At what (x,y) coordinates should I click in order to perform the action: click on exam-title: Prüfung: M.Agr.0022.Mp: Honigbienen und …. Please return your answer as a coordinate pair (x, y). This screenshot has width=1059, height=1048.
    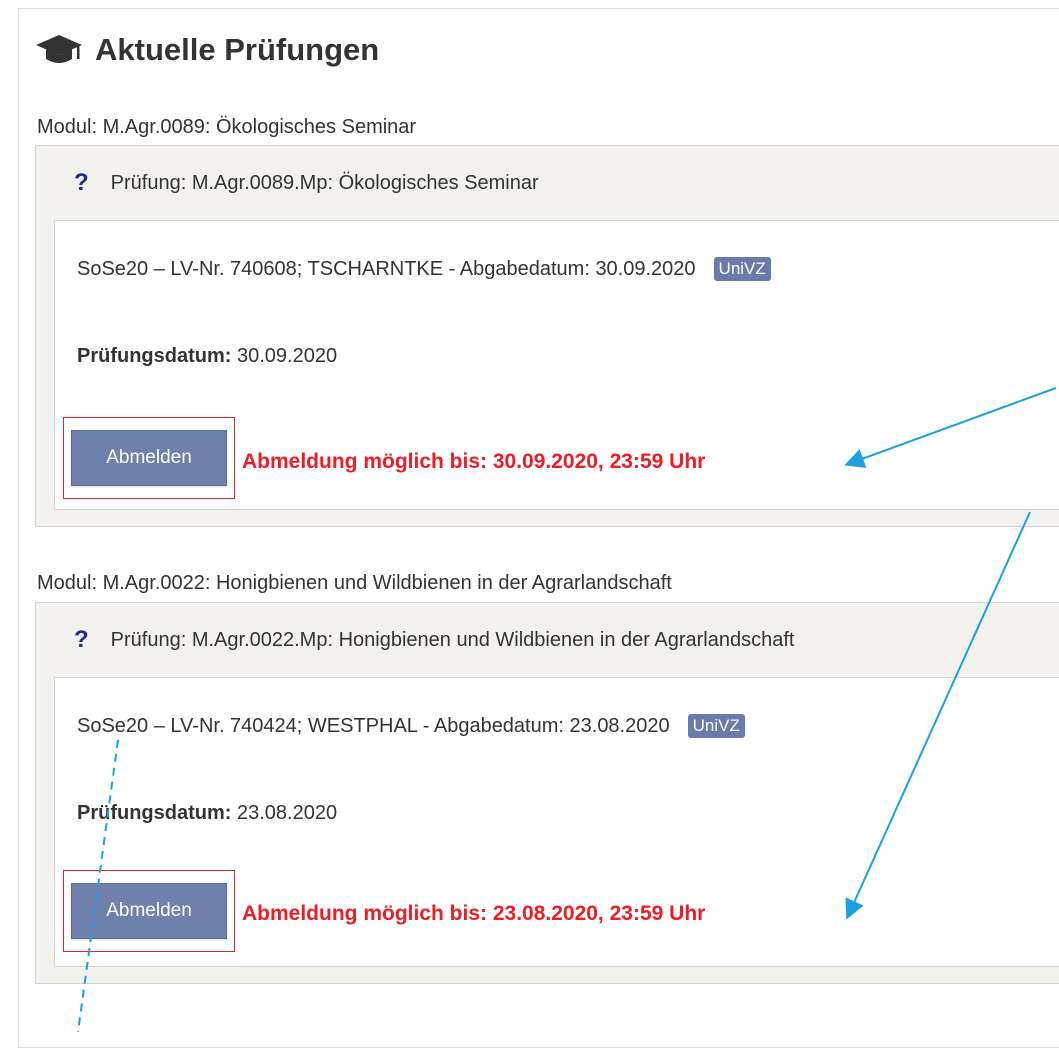
    Looking at the image, I should click on (452, 639).